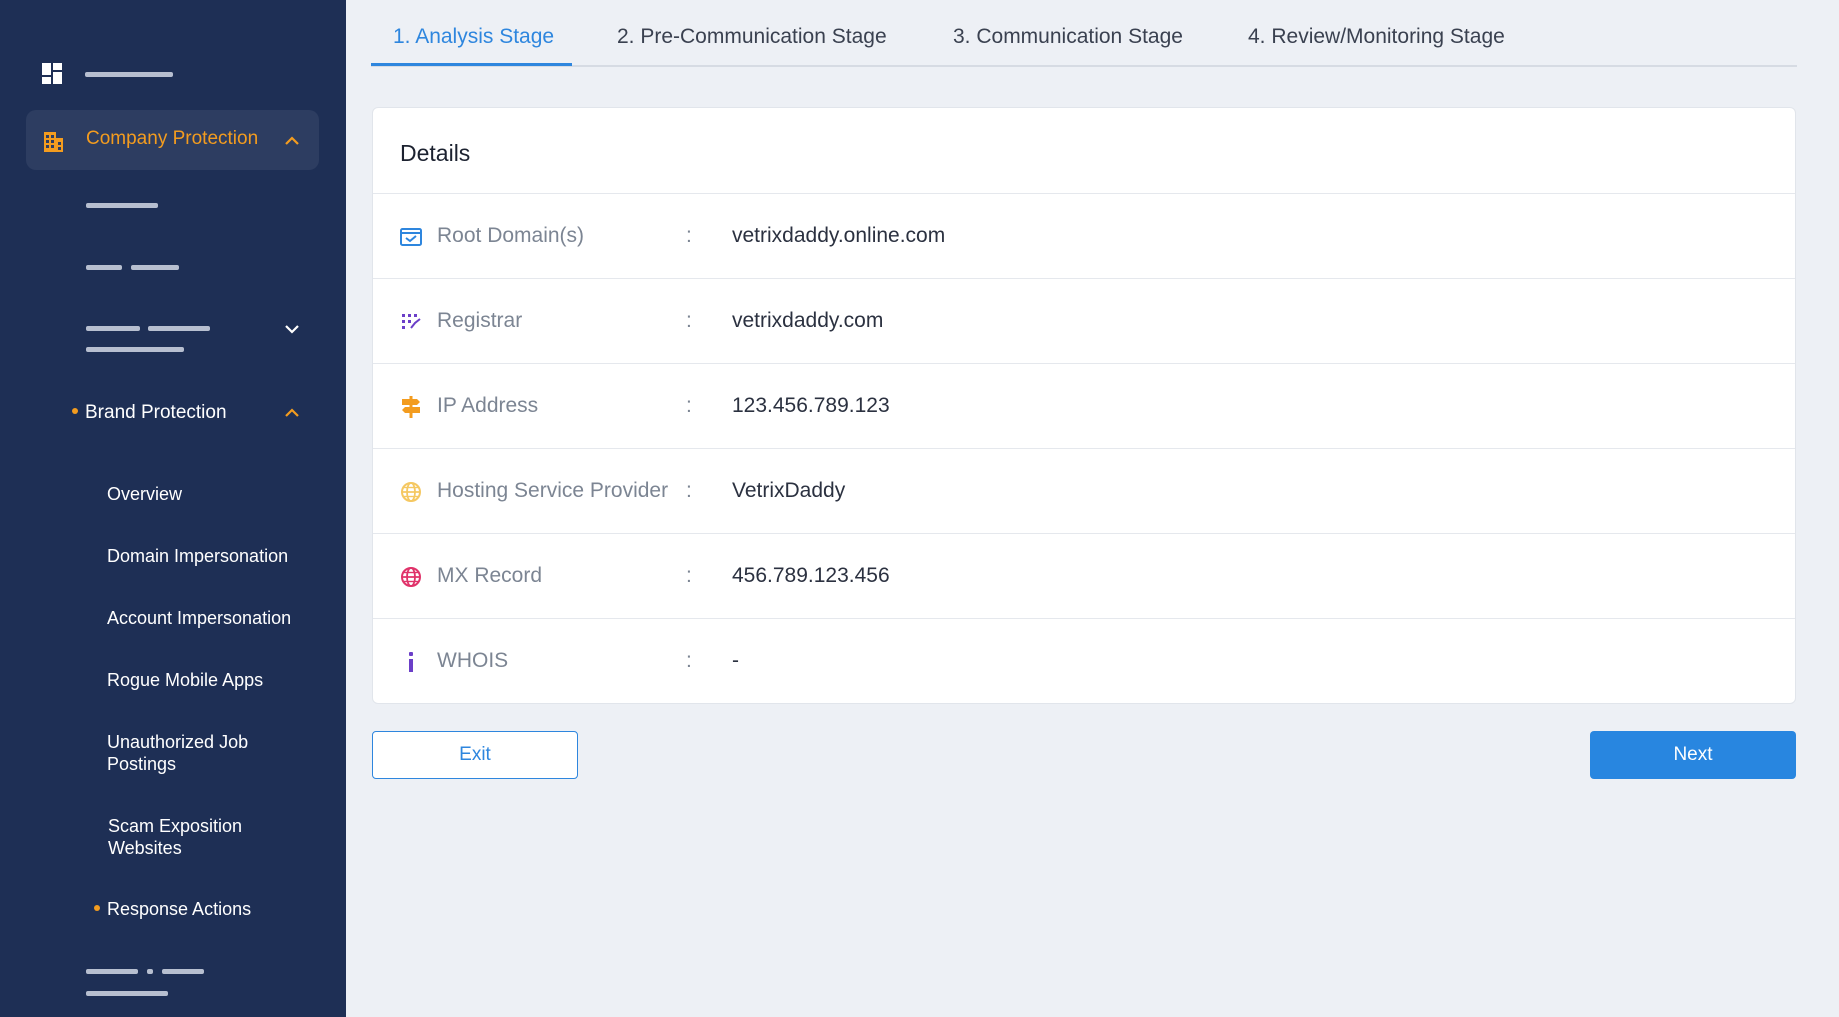  Describe the element at coordinates (811, 405) in the screenshot. I see `detail-value: 123.456.789.123` at that location.